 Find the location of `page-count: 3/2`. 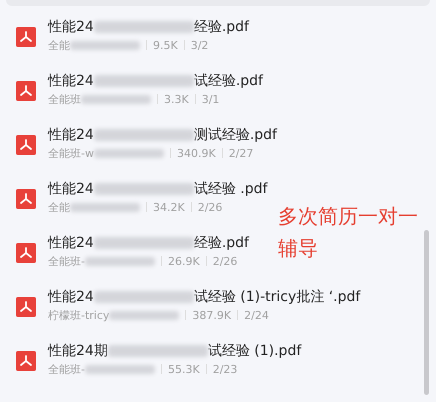

page-count: 3/2 is located at coordinates (199, 45).